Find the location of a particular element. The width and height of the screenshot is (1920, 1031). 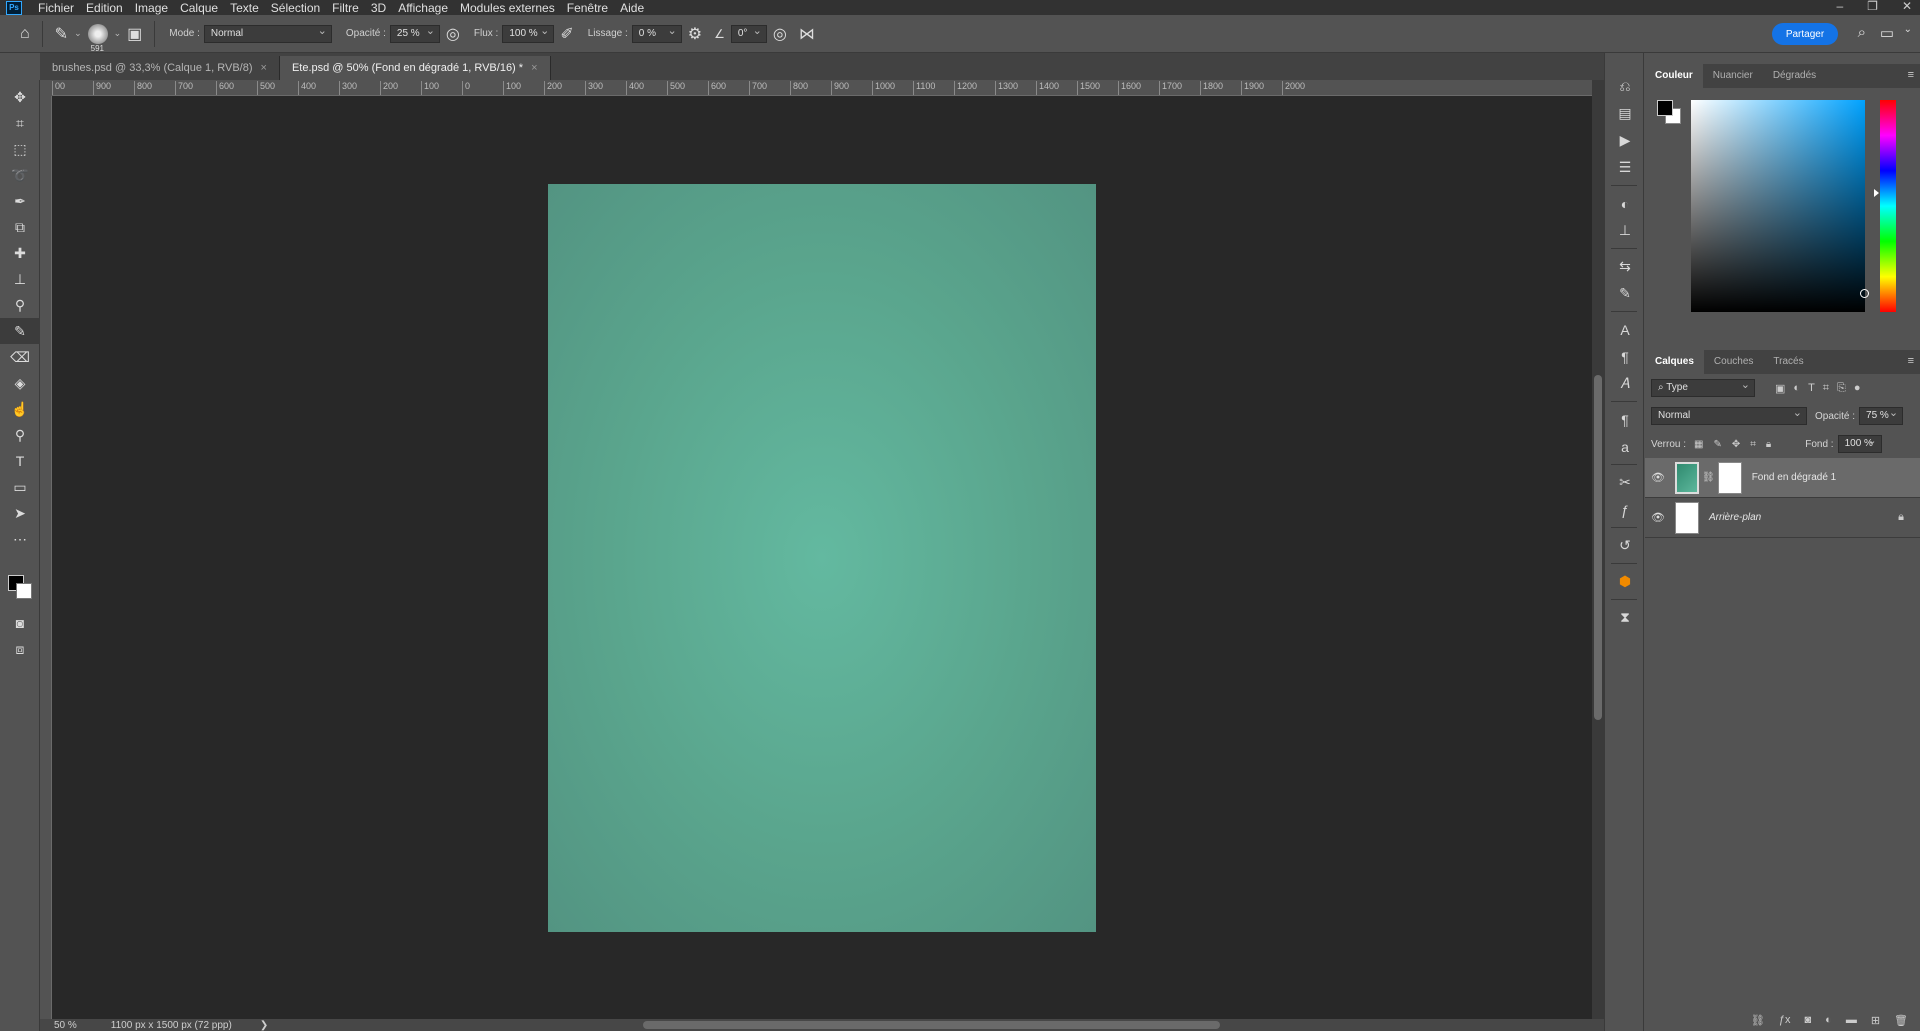

brush-settings-icon: ✎ is located at coordinates (1625, 293).